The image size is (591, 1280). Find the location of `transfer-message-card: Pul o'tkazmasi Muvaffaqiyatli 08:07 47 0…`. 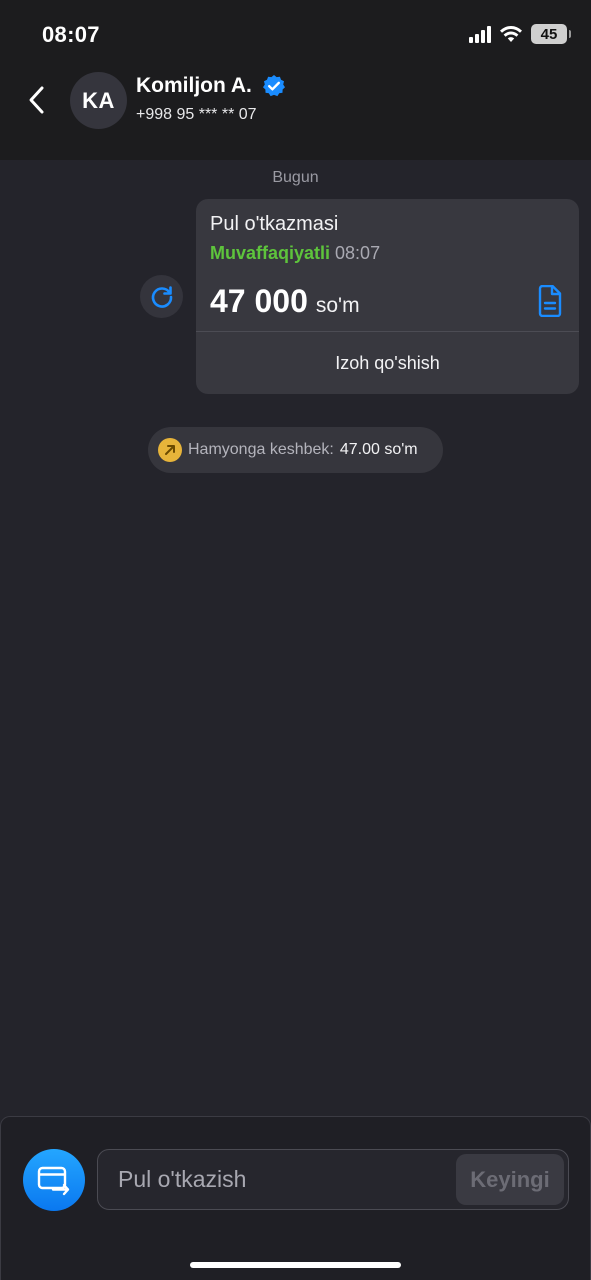

transfer-message-card: Pul o'tkazmasi Muvaffaqiyatli 08:07 47 0… is located at coordinates (387, 296).